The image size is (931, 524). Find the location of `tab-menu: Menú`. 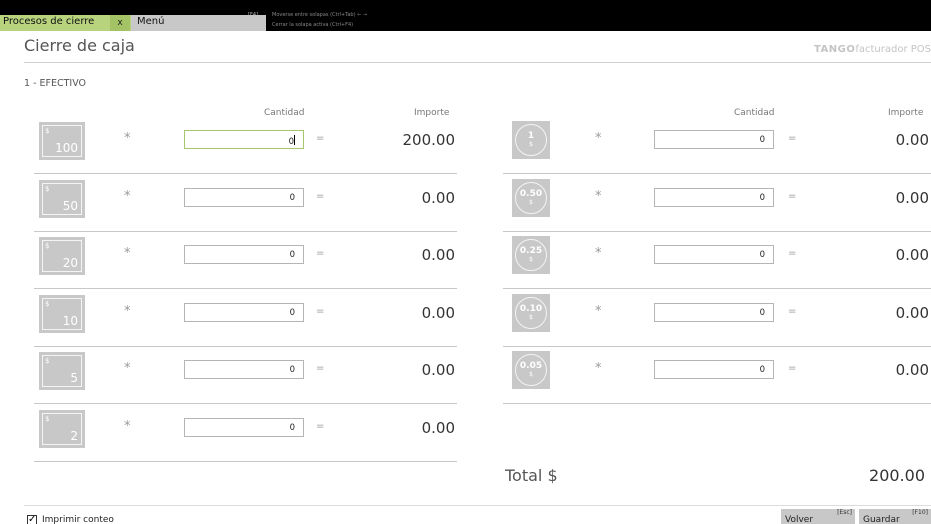

tab-menu: Menú is located at coordinates (198, 23).